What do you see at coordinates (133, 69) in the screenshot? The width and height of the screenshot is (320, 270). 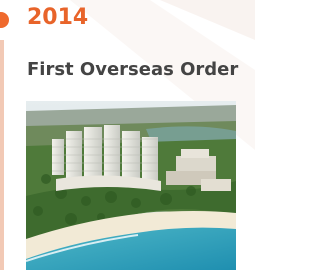 I see `milestone-title: First Overseas Order` at bounding box center [133, 69].